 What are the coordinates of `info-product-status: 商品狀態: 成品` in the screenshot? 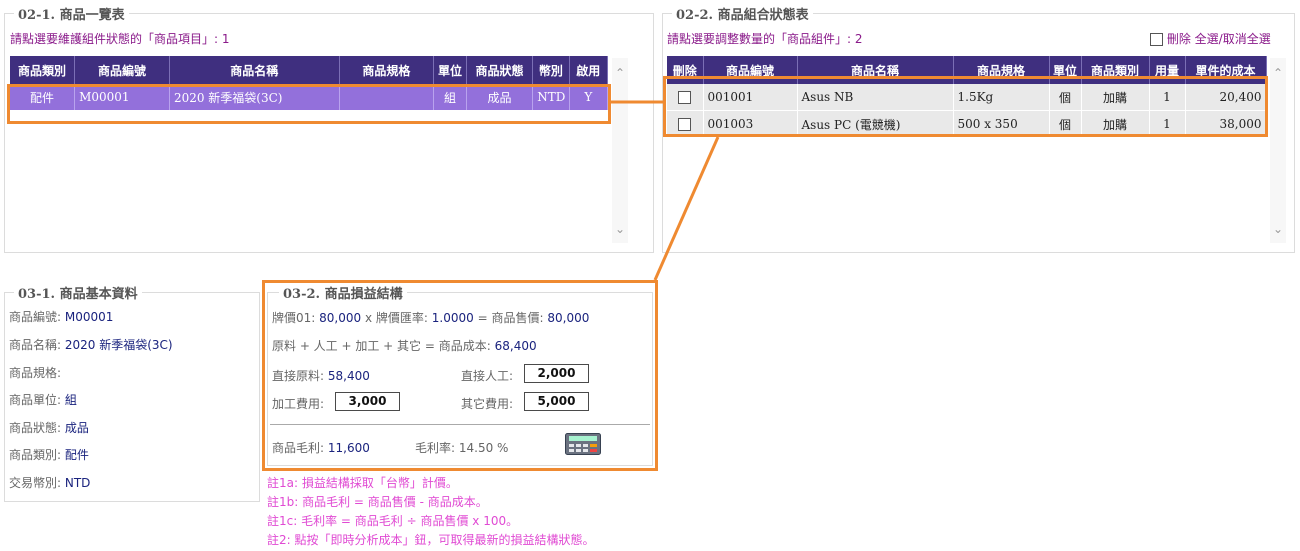 It's located at (49, 428).